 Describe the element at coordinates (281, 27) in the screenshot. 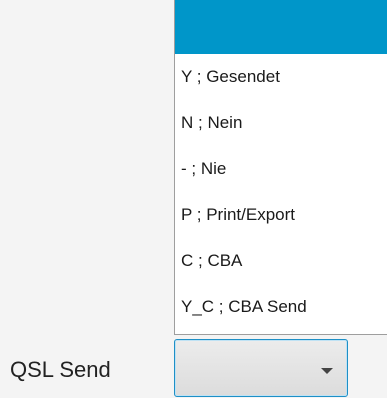

I see `dropdown-option-empty` at that location.